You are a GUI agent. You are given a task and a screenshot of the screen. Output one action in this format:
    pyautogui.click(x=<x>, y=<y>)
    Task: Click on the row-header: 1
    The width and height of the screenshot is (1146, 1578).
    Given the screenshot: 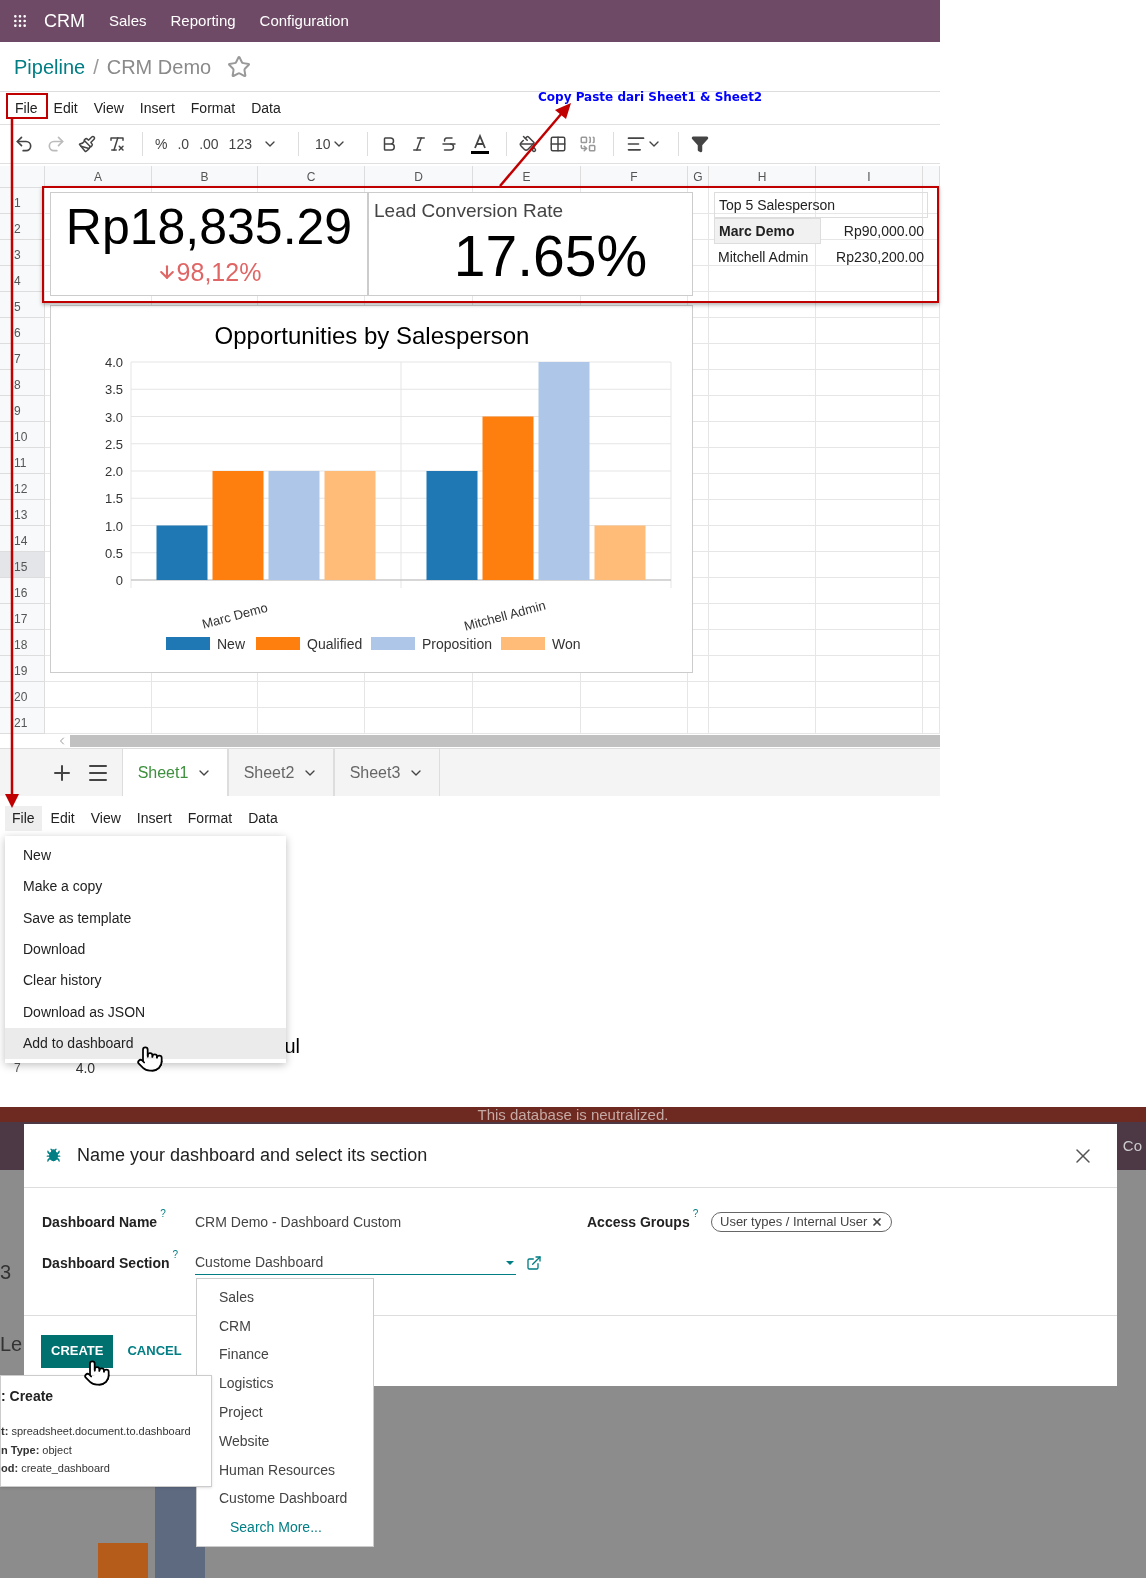 What is the action you would take?
    pyautogui.click(x=22, y=201)
    